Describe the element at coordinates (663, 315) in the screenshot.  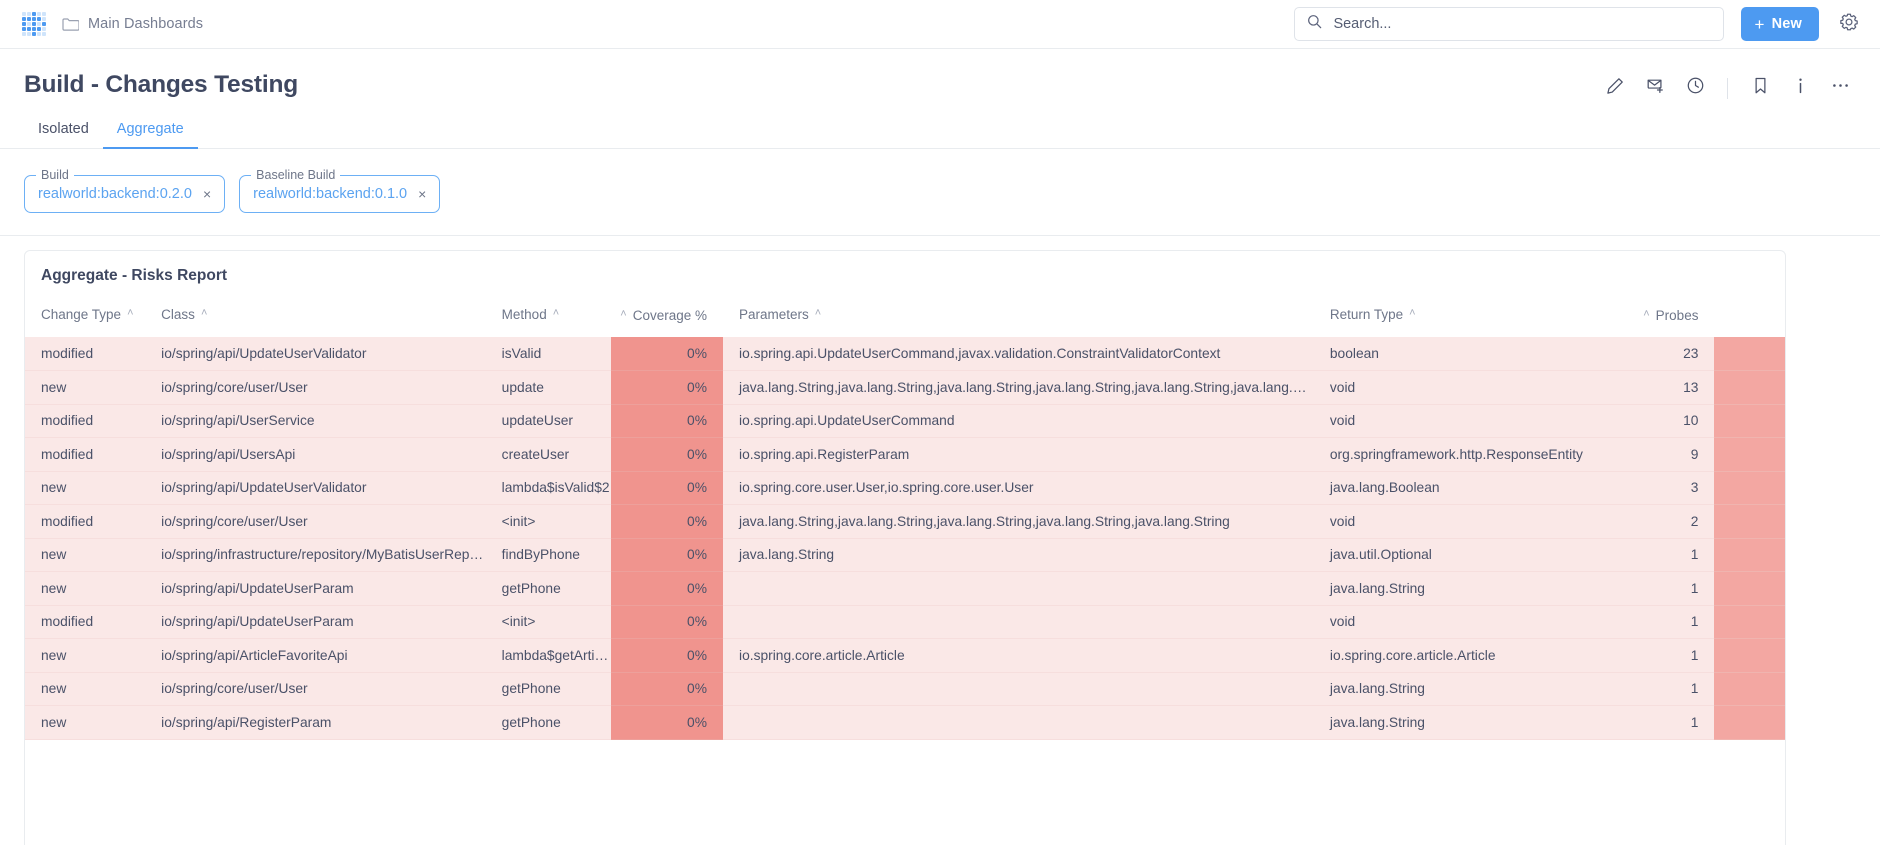
I see `column-header-inner: ˄ Coverage %` at that location.